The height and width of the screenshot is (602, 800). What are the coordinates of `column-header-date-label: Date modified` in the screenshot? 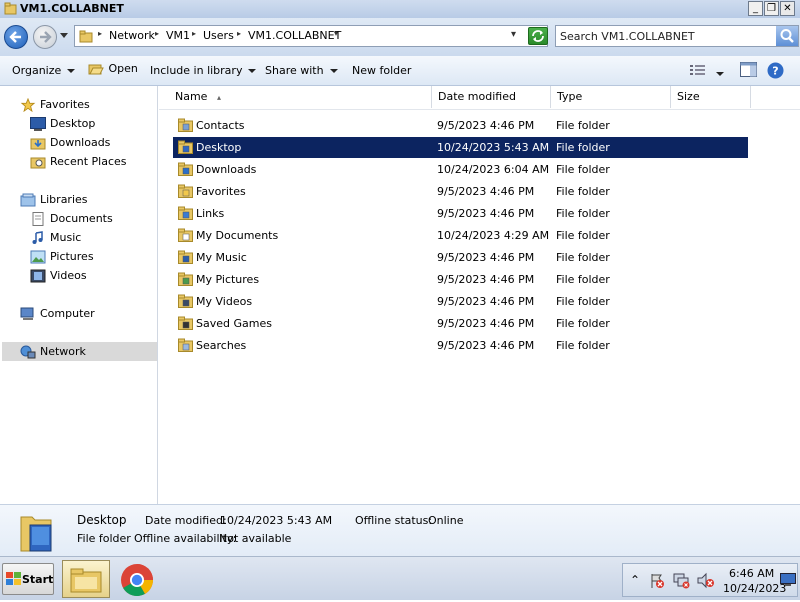 It's located at (477, 96).